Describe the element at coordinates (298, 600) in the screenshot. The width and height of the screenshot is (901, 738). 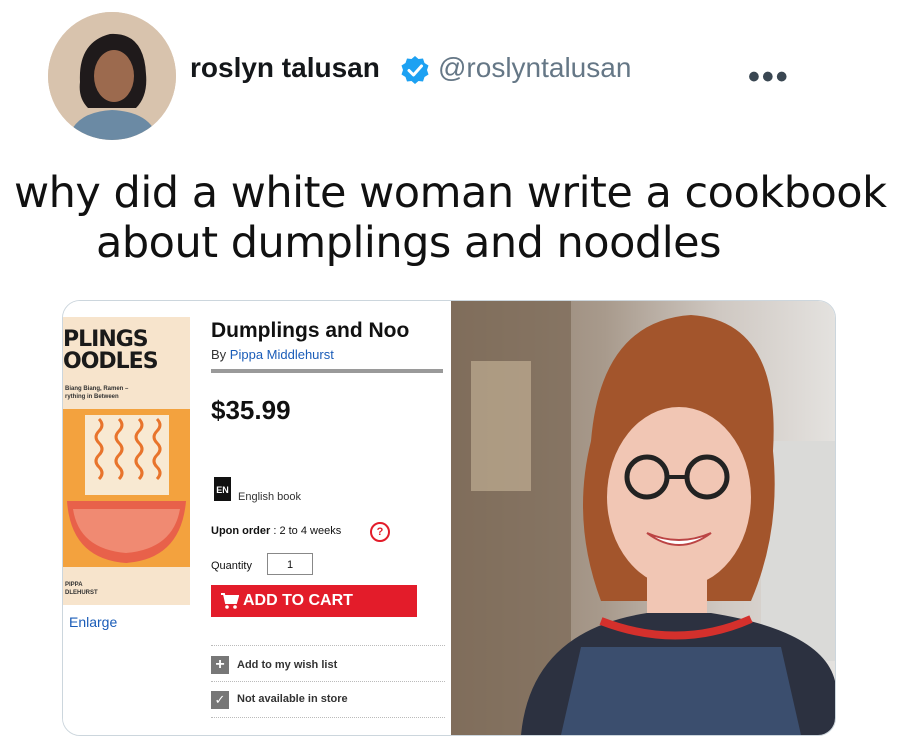
I see `add-to-cart-label: ADD TO CART` at that location.